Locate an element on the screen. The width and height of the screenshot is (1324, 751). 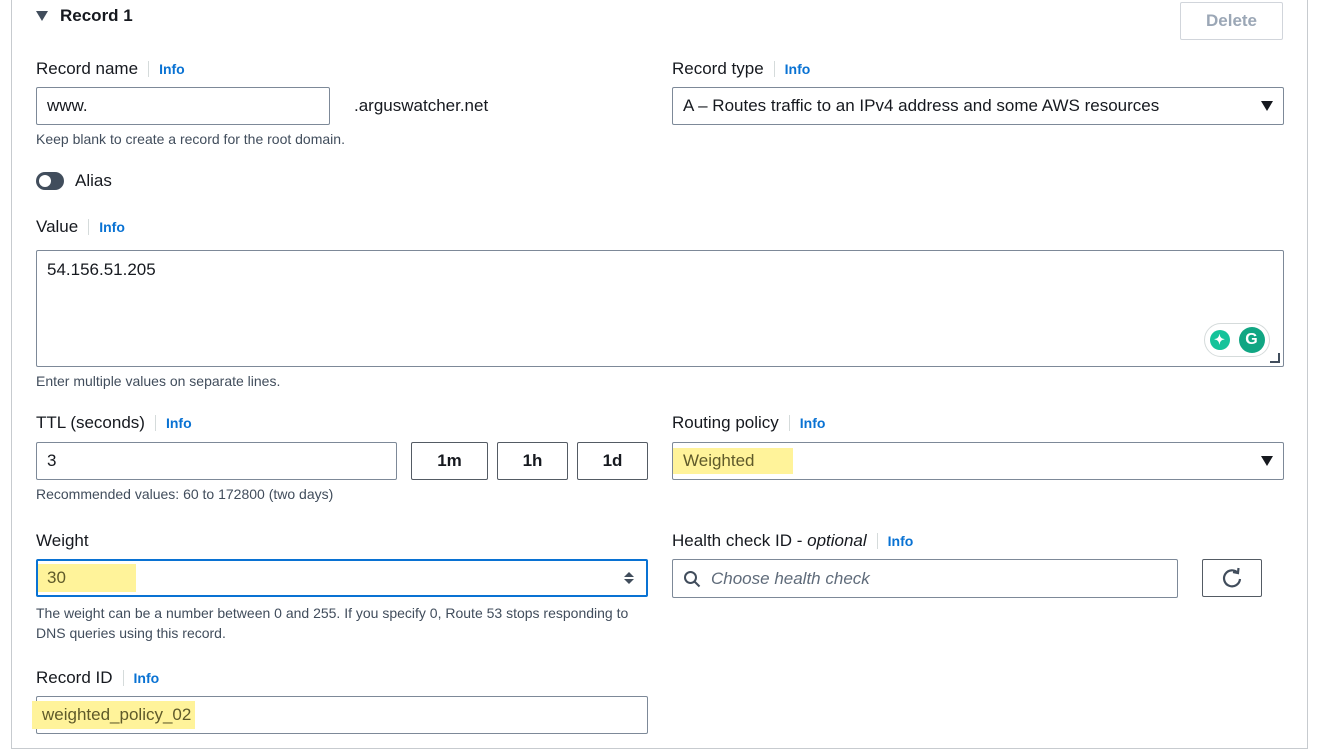
toggle-knob is located at coordinates (45, 181).